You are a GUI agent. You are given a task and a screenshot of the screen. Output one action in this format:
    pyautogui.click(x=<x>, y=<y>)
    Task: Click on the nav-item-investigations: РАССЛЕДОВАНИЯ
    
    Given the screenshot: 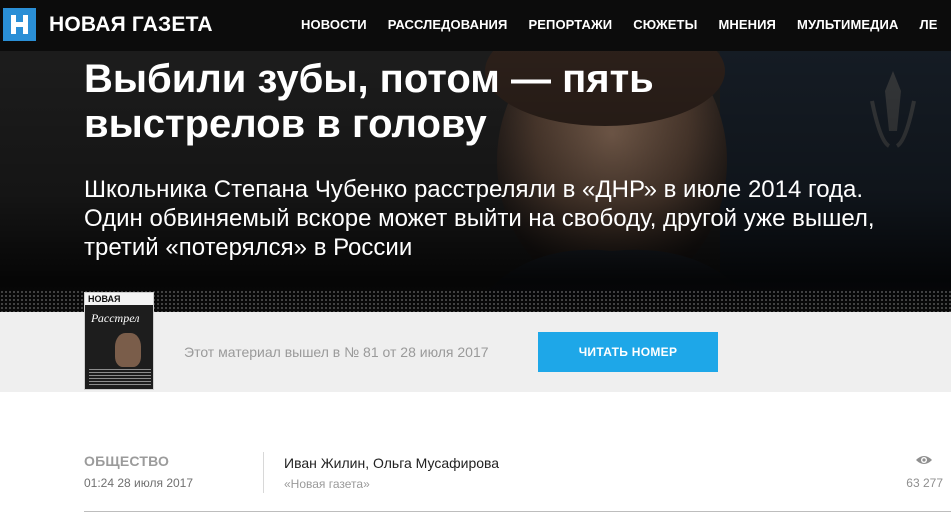 What is the action you would take?
    pyautogui.click(x=448, y=24)
    